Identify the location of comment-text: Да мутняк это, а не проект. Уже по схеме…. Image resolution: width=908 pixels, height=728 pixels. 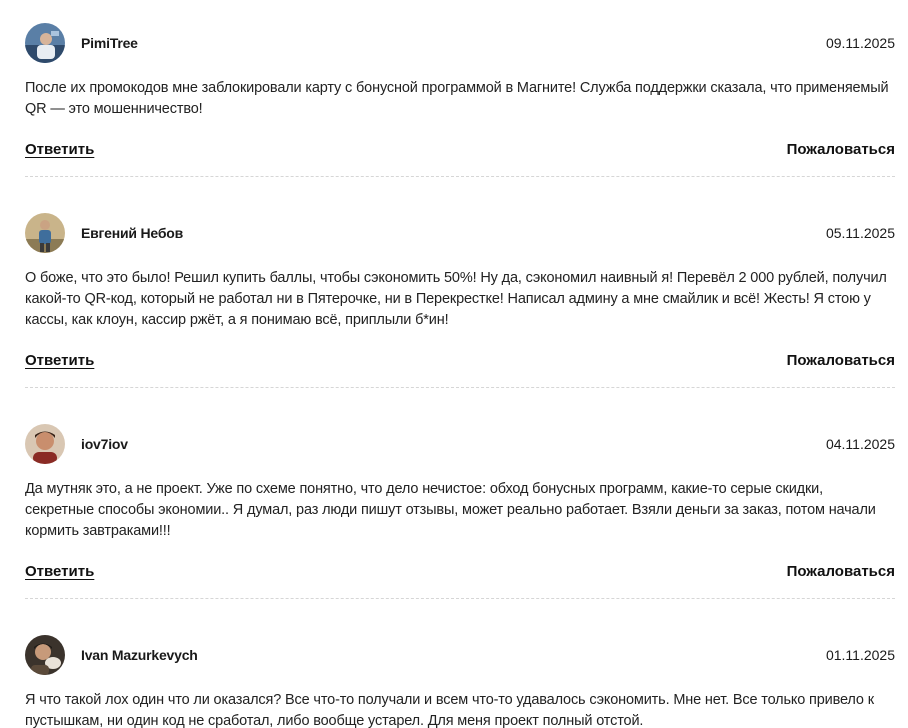
(450, 510).